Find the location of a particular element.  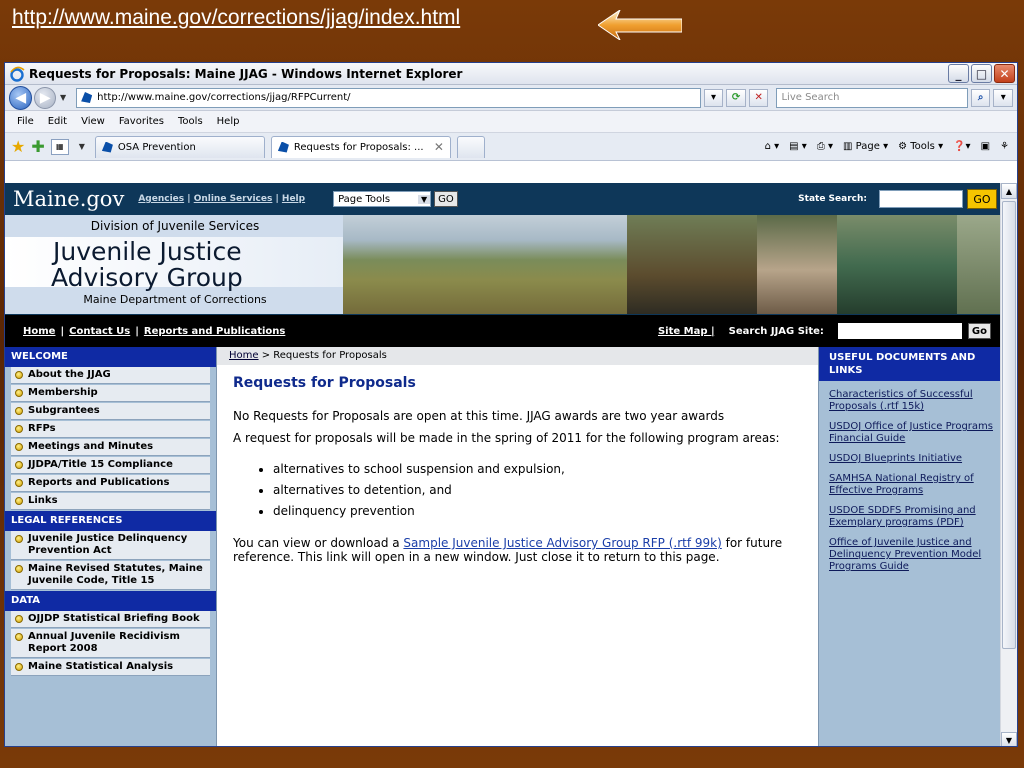

quick-tabs-icon: ▦ is located at coordinates (59, 146).